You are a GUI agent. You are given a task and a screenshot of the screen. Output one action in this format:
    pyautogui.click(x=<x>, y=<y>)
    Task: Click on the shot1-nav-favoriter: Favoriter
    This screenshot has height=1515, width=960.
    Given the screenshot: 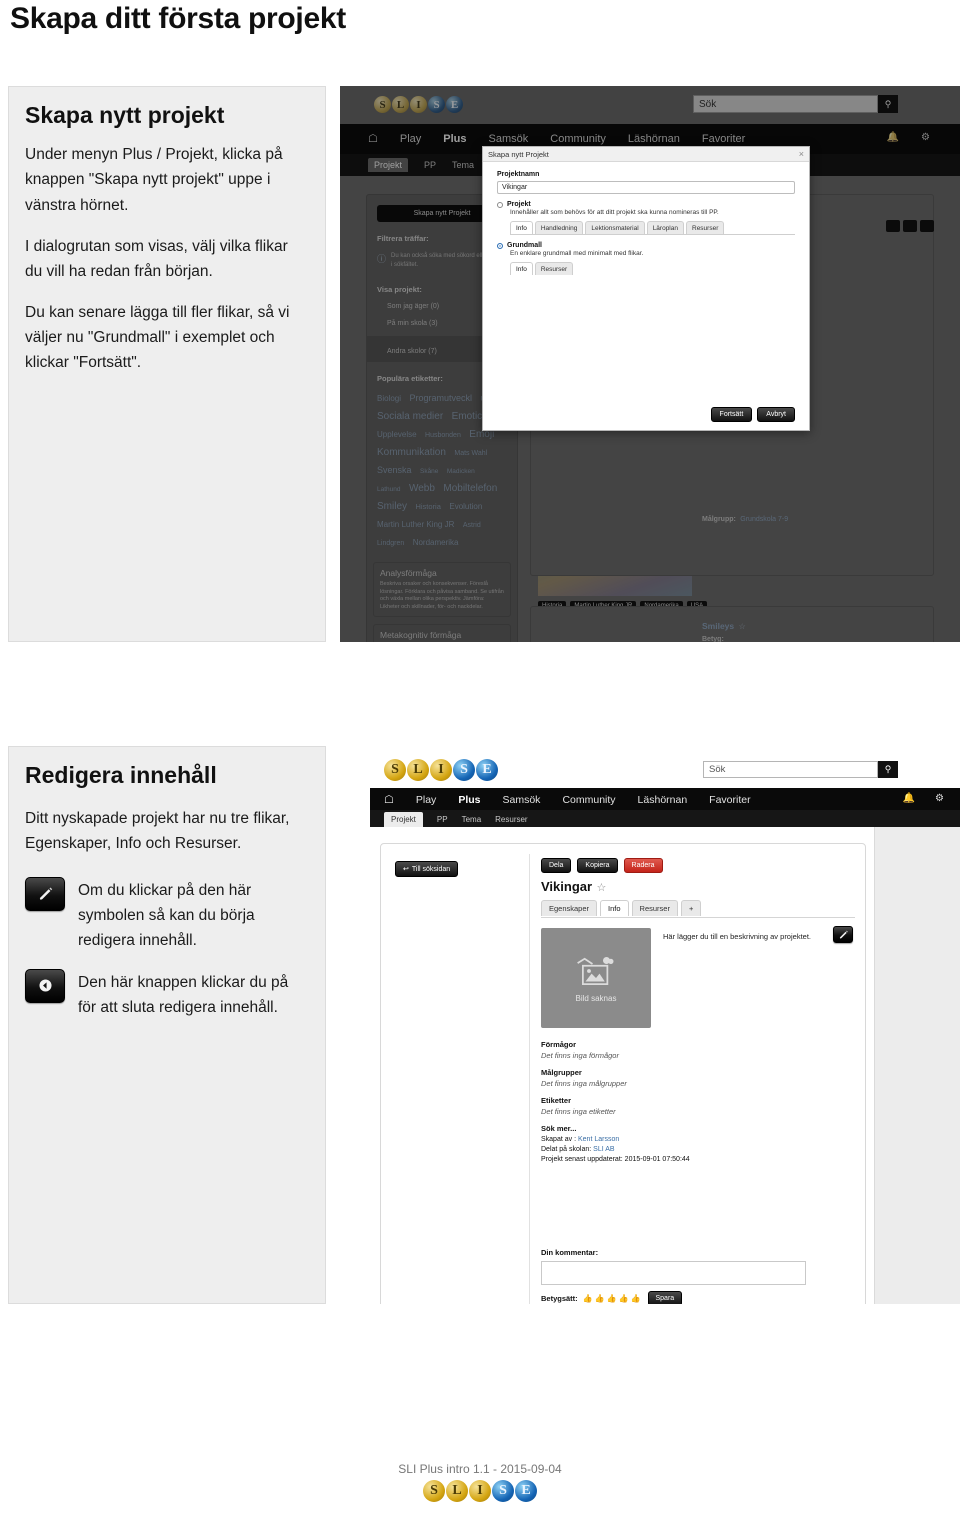 What is the action you would take?
    pyautogui.click(x=723, y=139)
    